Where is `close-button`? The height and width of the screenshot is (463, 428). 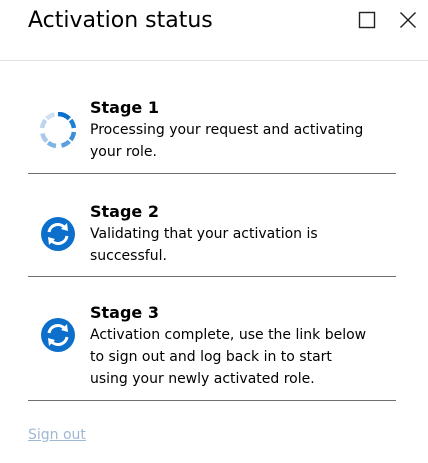
close-button is located at coordinates (408, 19).